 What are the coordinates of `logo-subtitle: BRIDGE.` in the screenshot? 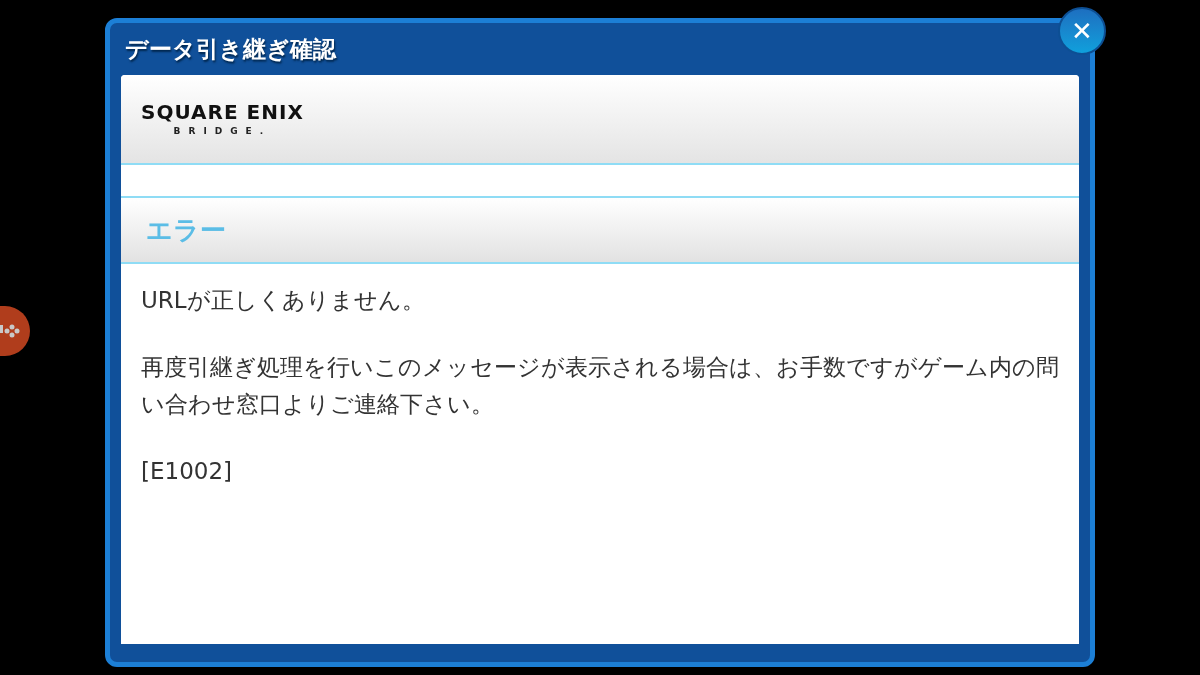 It's located at (222, 131).